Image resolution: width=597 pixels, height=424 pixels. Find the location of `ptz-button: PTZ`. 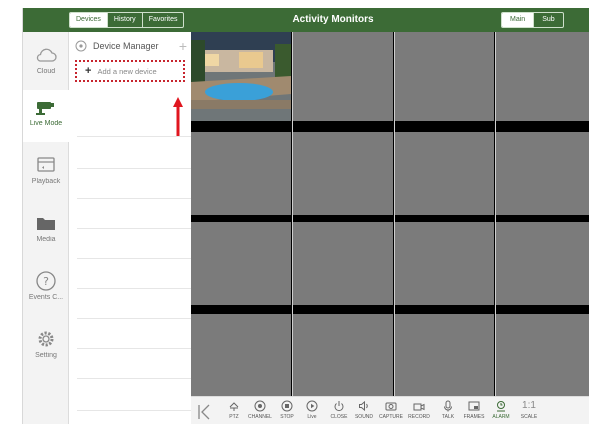

ptz-button: PTZ is located at coordinates (234, 411).